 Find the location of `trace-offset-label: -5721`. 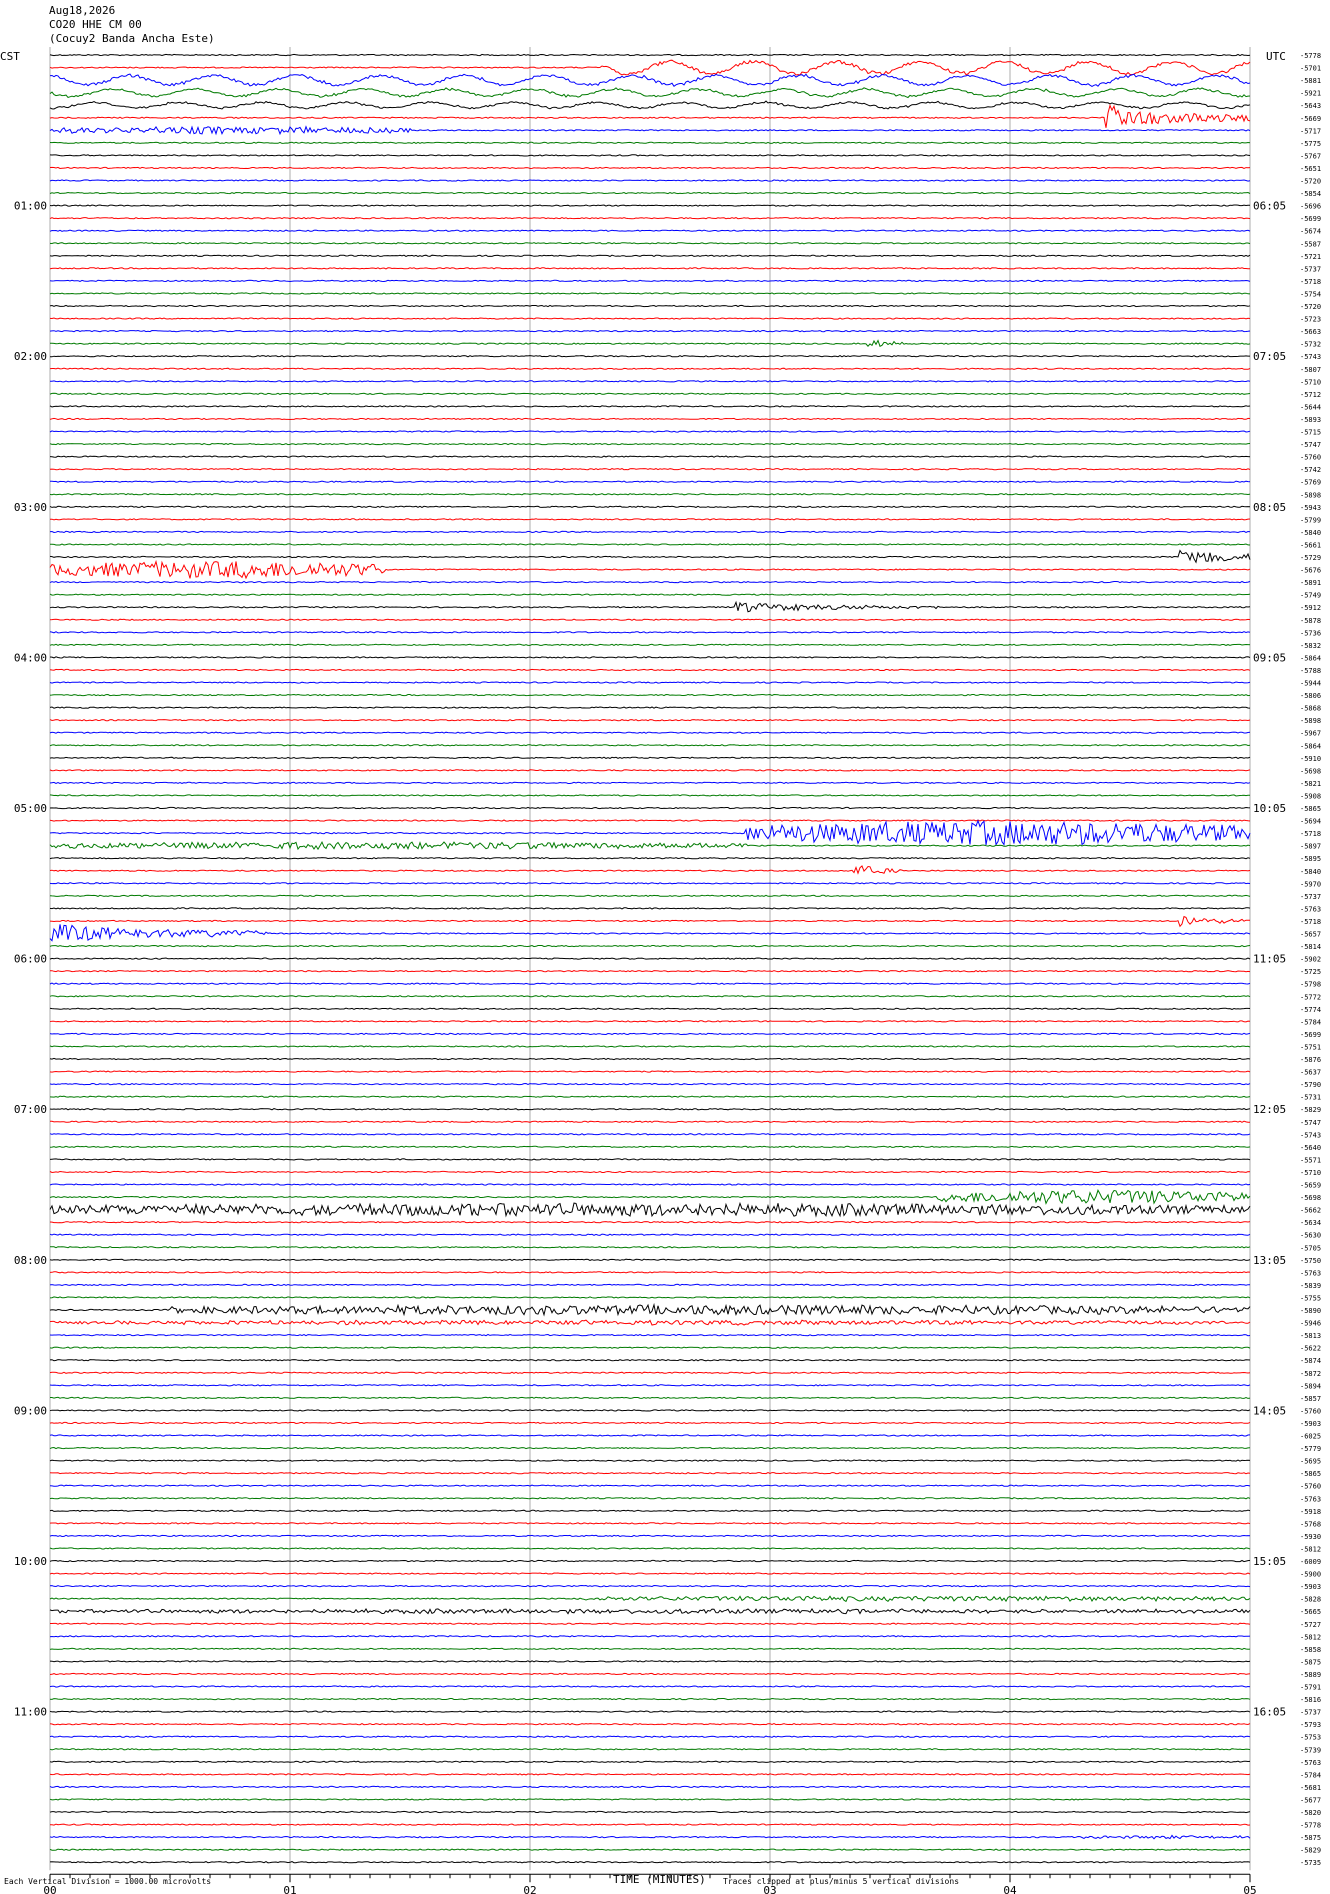

trace-offset-label: -5721 is located at coordinates (1310, 257).